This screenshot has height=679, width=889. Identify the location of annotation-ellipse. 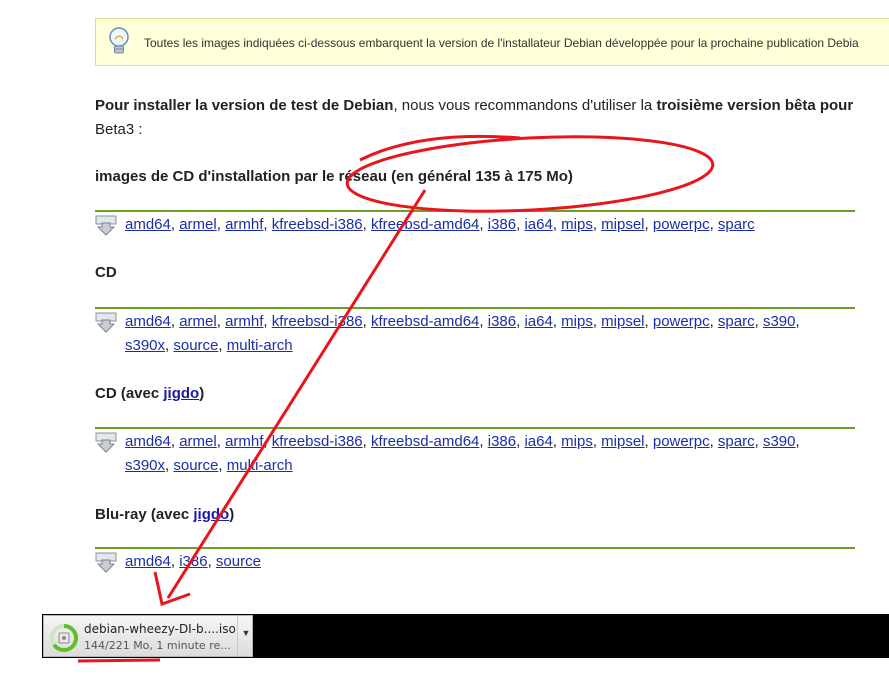
(530, 174).